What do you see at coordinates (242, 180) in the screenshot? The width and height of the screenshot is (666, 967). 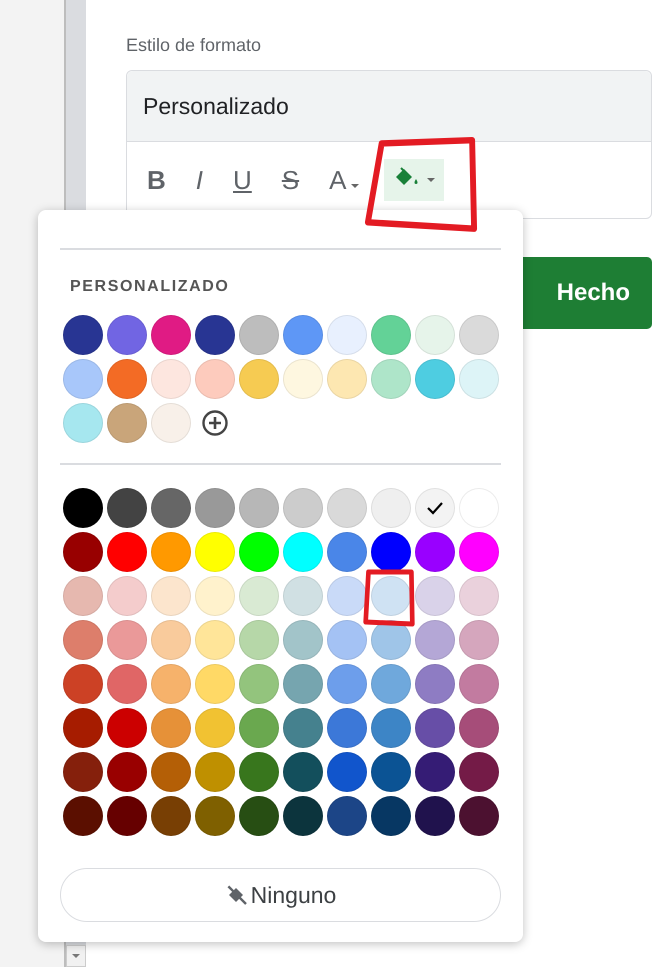 I see `underline-button: U` at bounding box center [242, 180].